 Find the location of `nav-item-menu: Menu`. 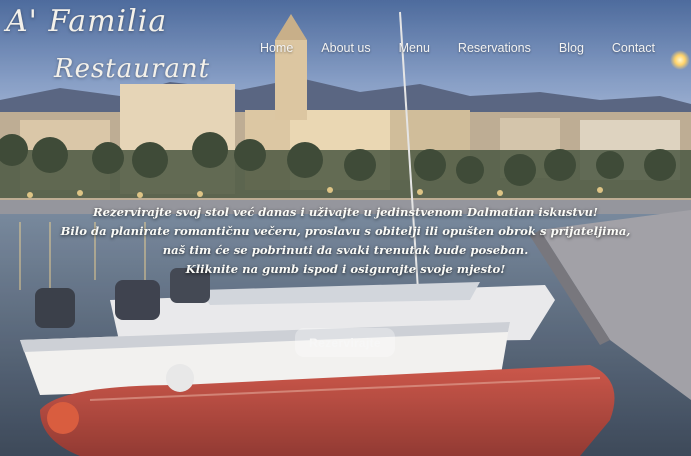

nav-item-menu: Menu is located at coordinates (414, 48).